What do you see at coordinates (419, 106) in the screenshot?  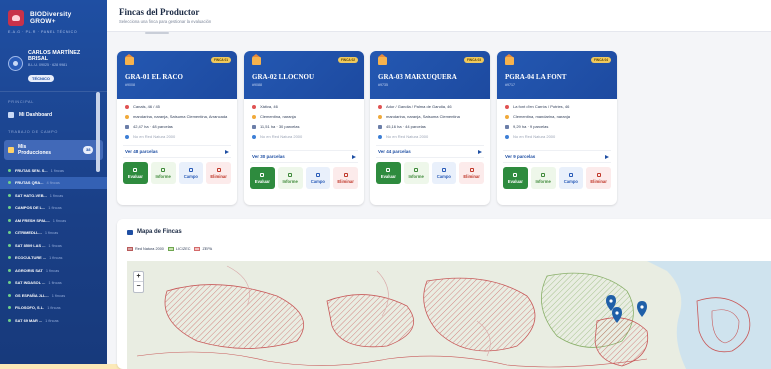 I see `farm-location: Ador / Gandia / Palma de Gandia, 46` at bounding box center [419, 106].